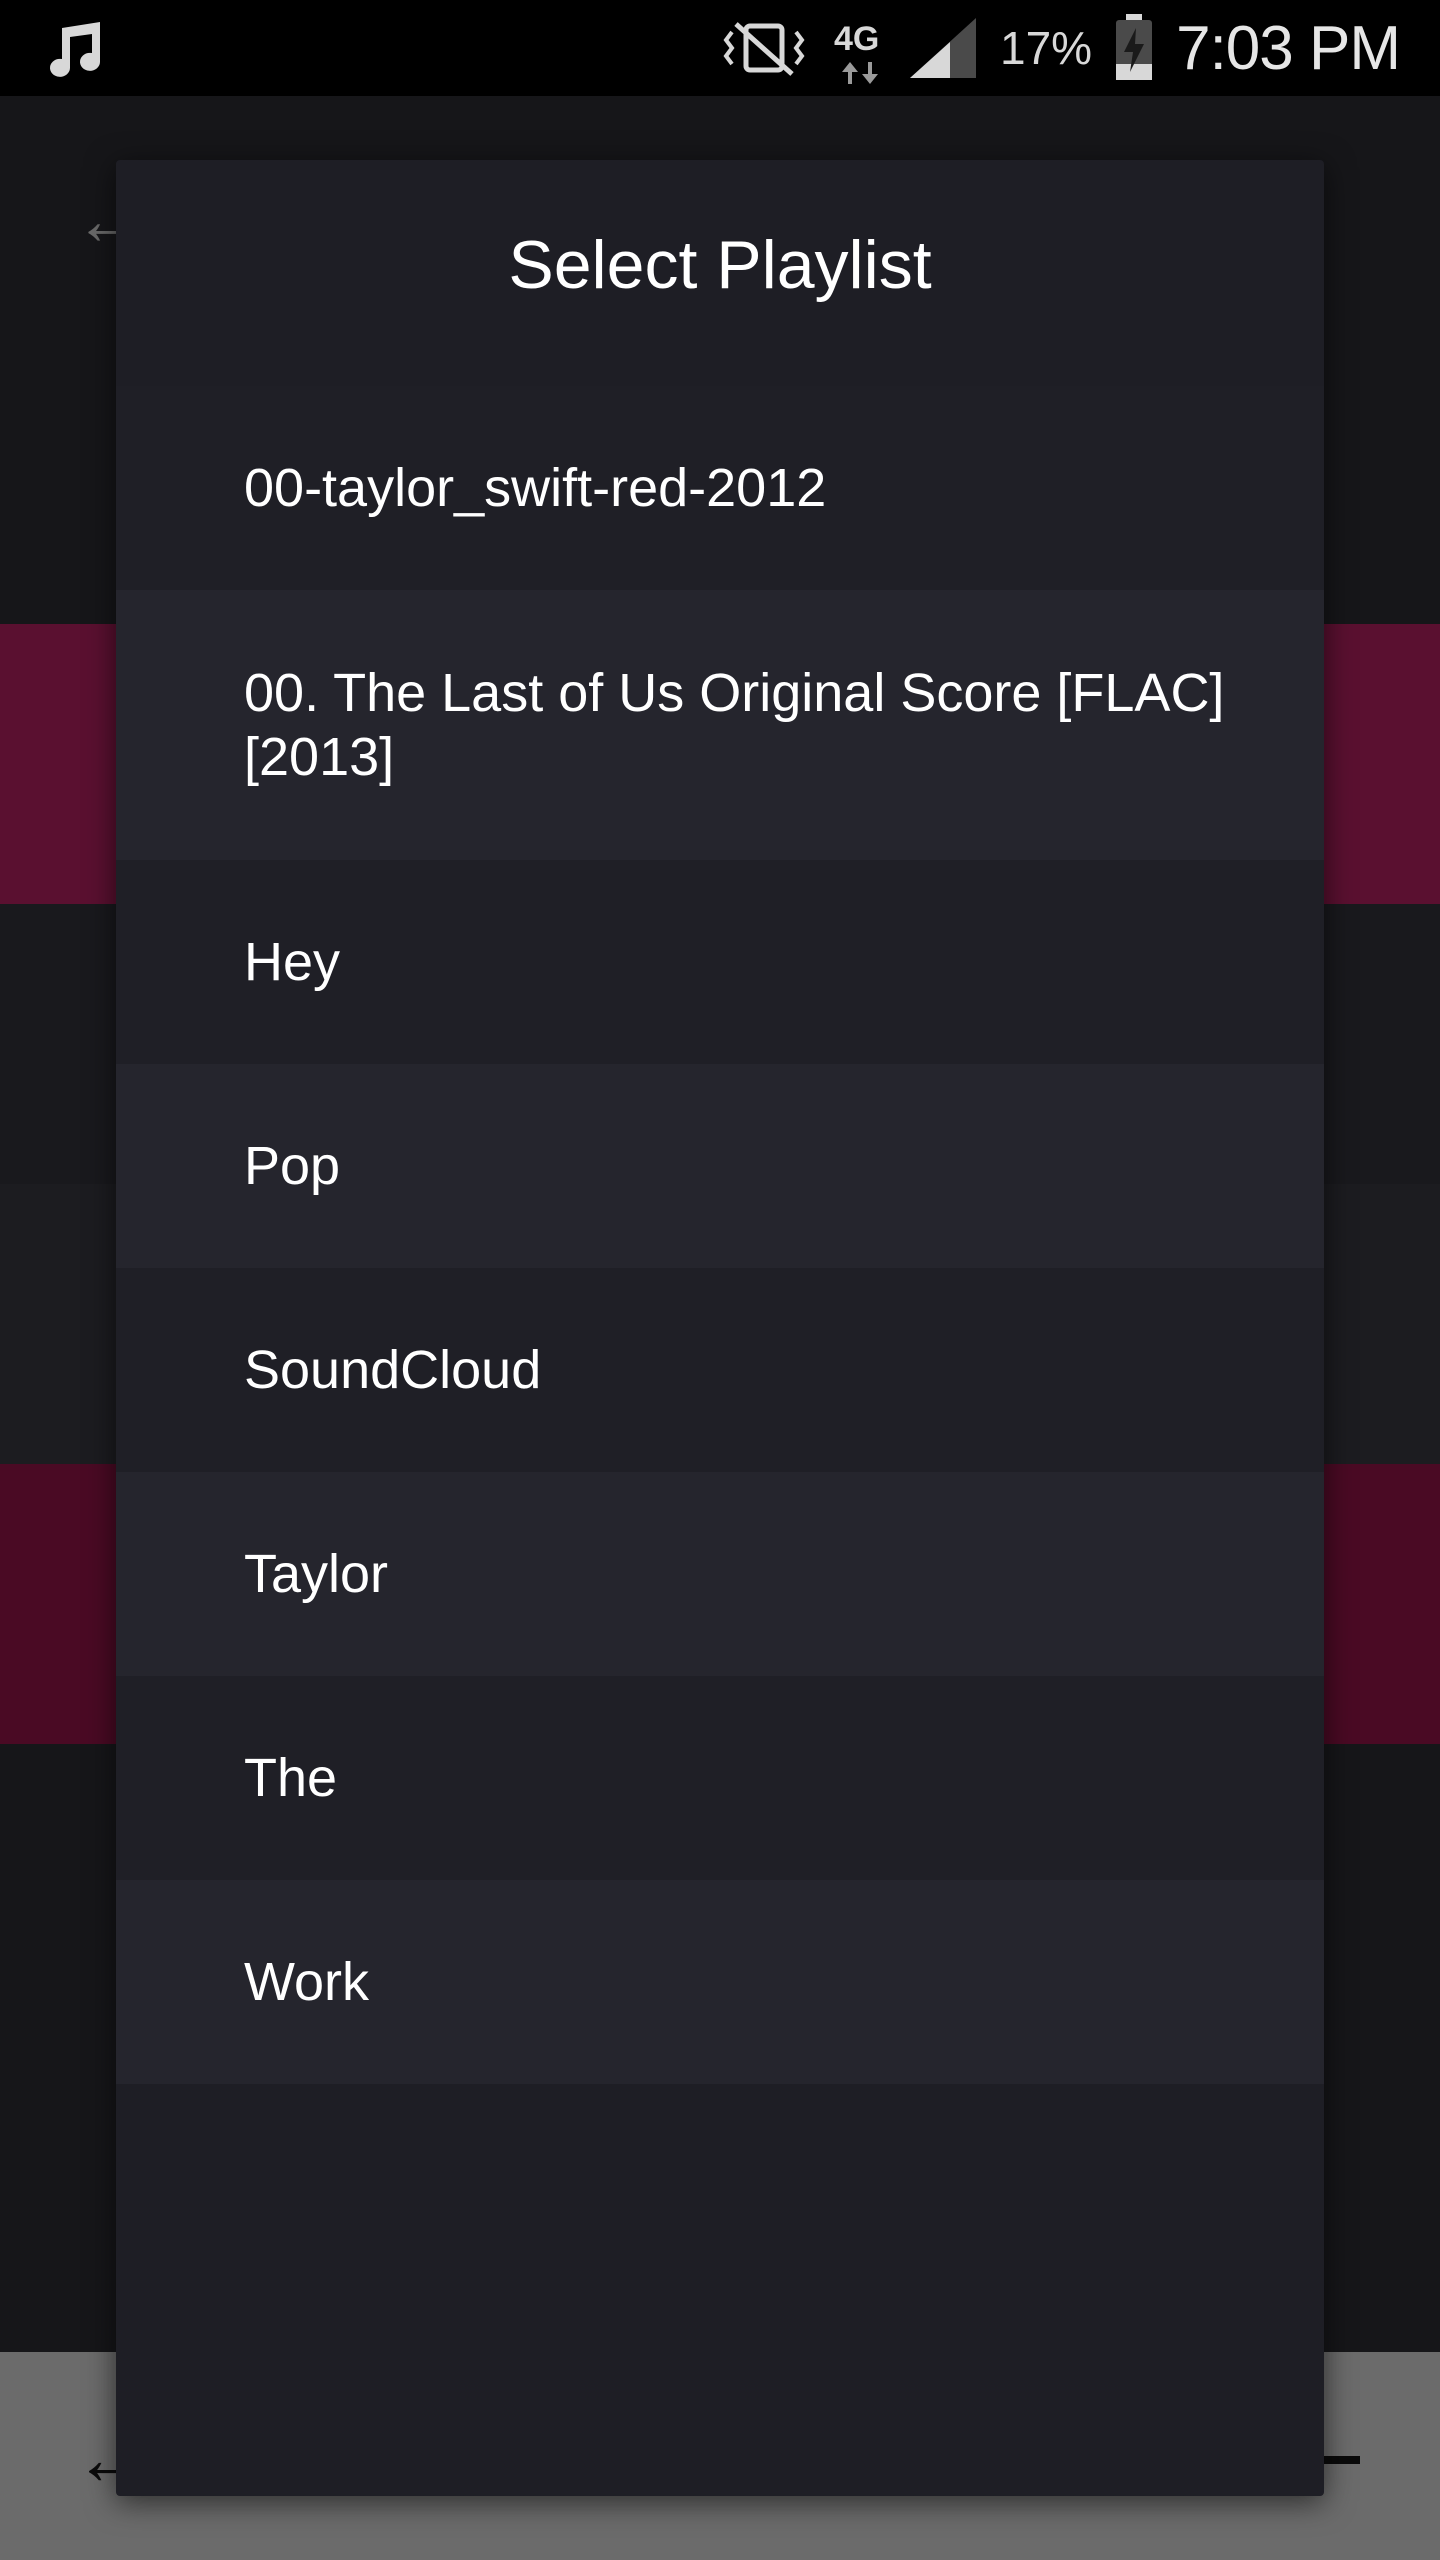  I want to click on battery-percent: 17%, so click(1046, 48).